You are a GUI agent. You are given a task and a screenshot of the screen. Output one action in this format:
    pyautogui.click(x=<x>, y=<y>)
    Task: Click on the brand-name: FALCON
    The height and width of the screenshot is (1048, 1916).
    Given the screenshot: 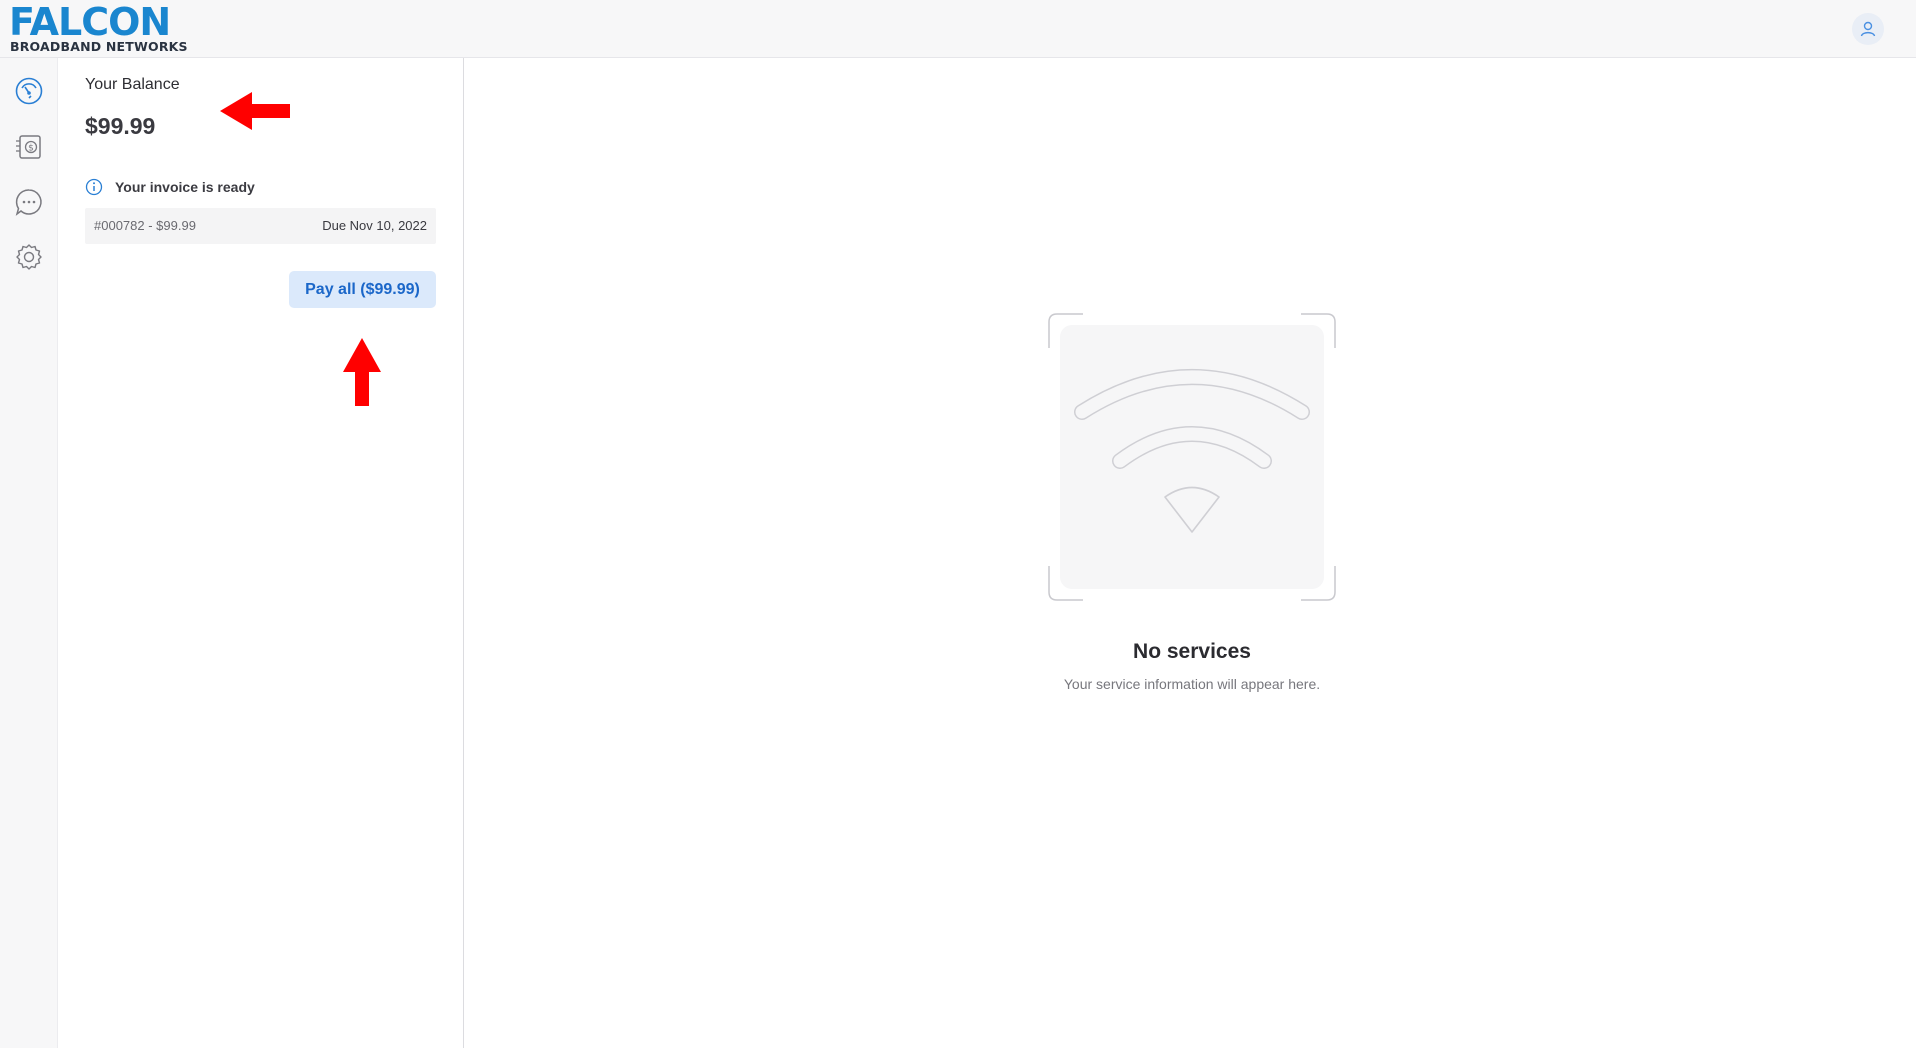 What is the action you would take?
    pyautogui.click(x=90, y=22)
    